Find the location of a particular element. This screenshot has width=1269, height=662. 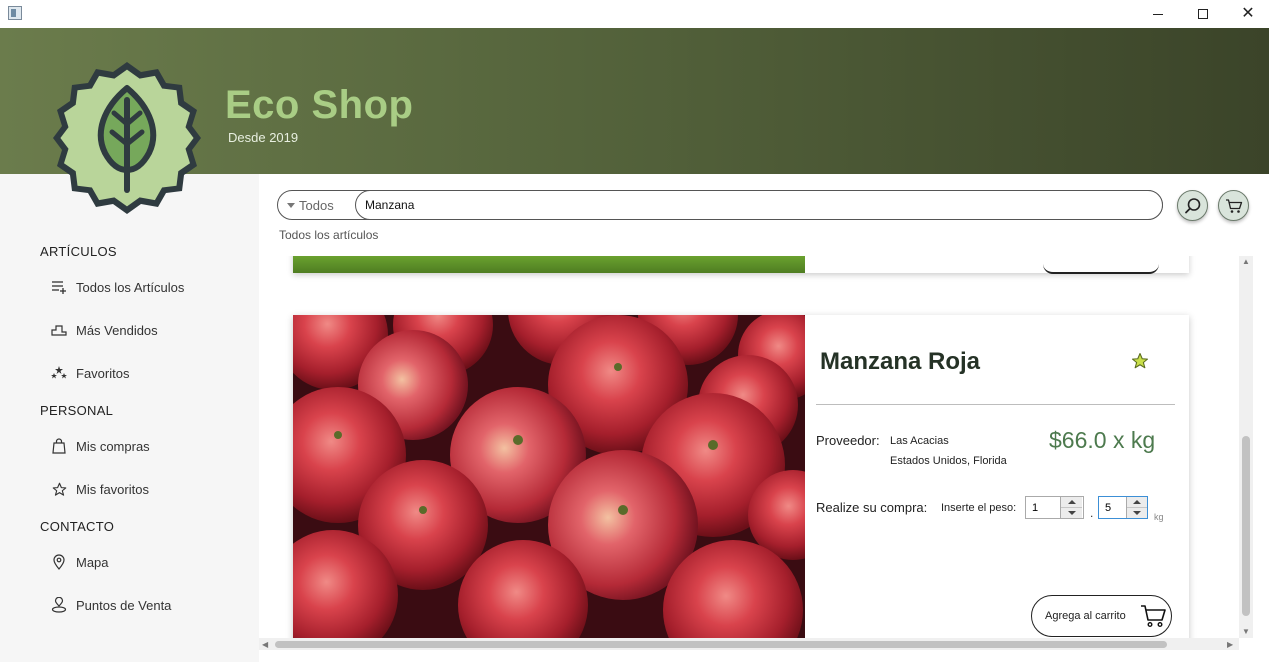

brand-title: Eco Shop is located at coordinates (319, 105).